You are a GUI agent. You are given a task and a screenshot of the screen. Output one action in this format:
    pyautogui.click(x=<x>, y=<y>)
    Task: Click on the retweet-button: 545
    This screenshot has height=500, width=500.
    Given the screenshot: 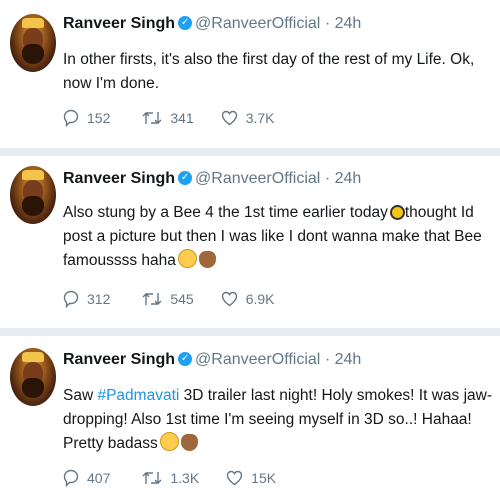 What is the action you would take?
    pyautogui.click(x=168, y=299)
    